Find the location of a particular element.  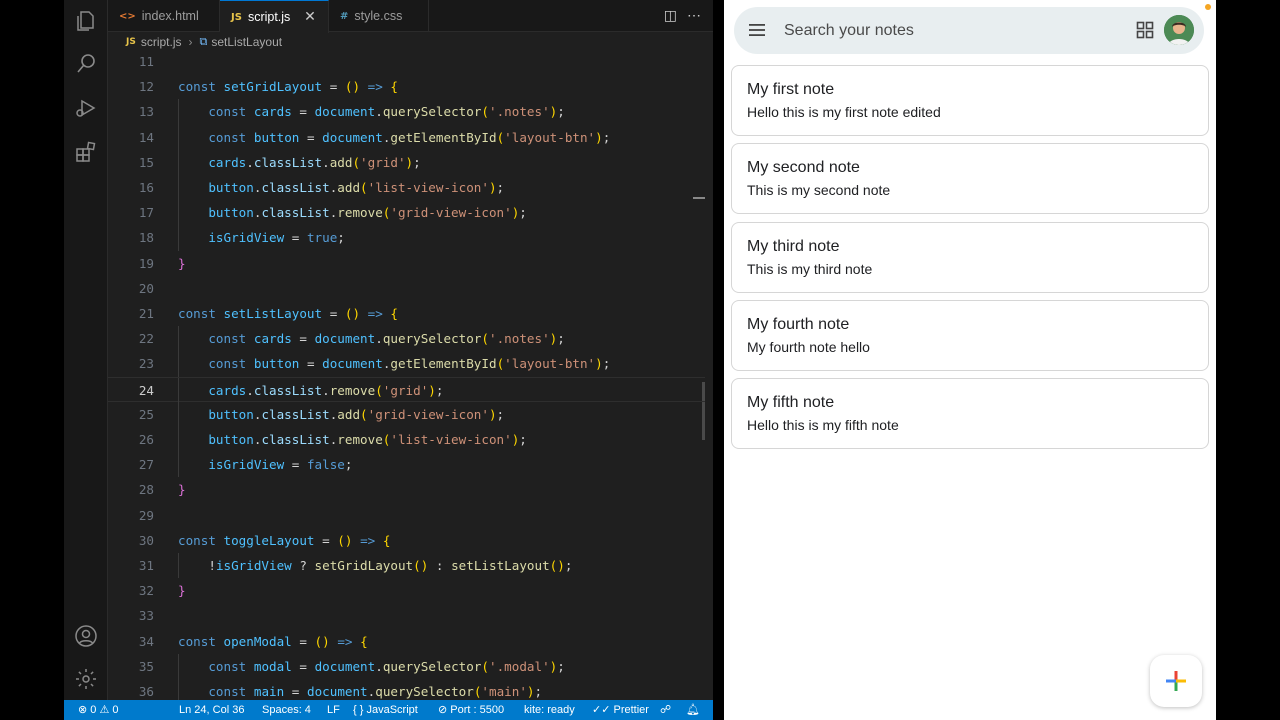

line-number: 30 is located at coordinates (146, 540).